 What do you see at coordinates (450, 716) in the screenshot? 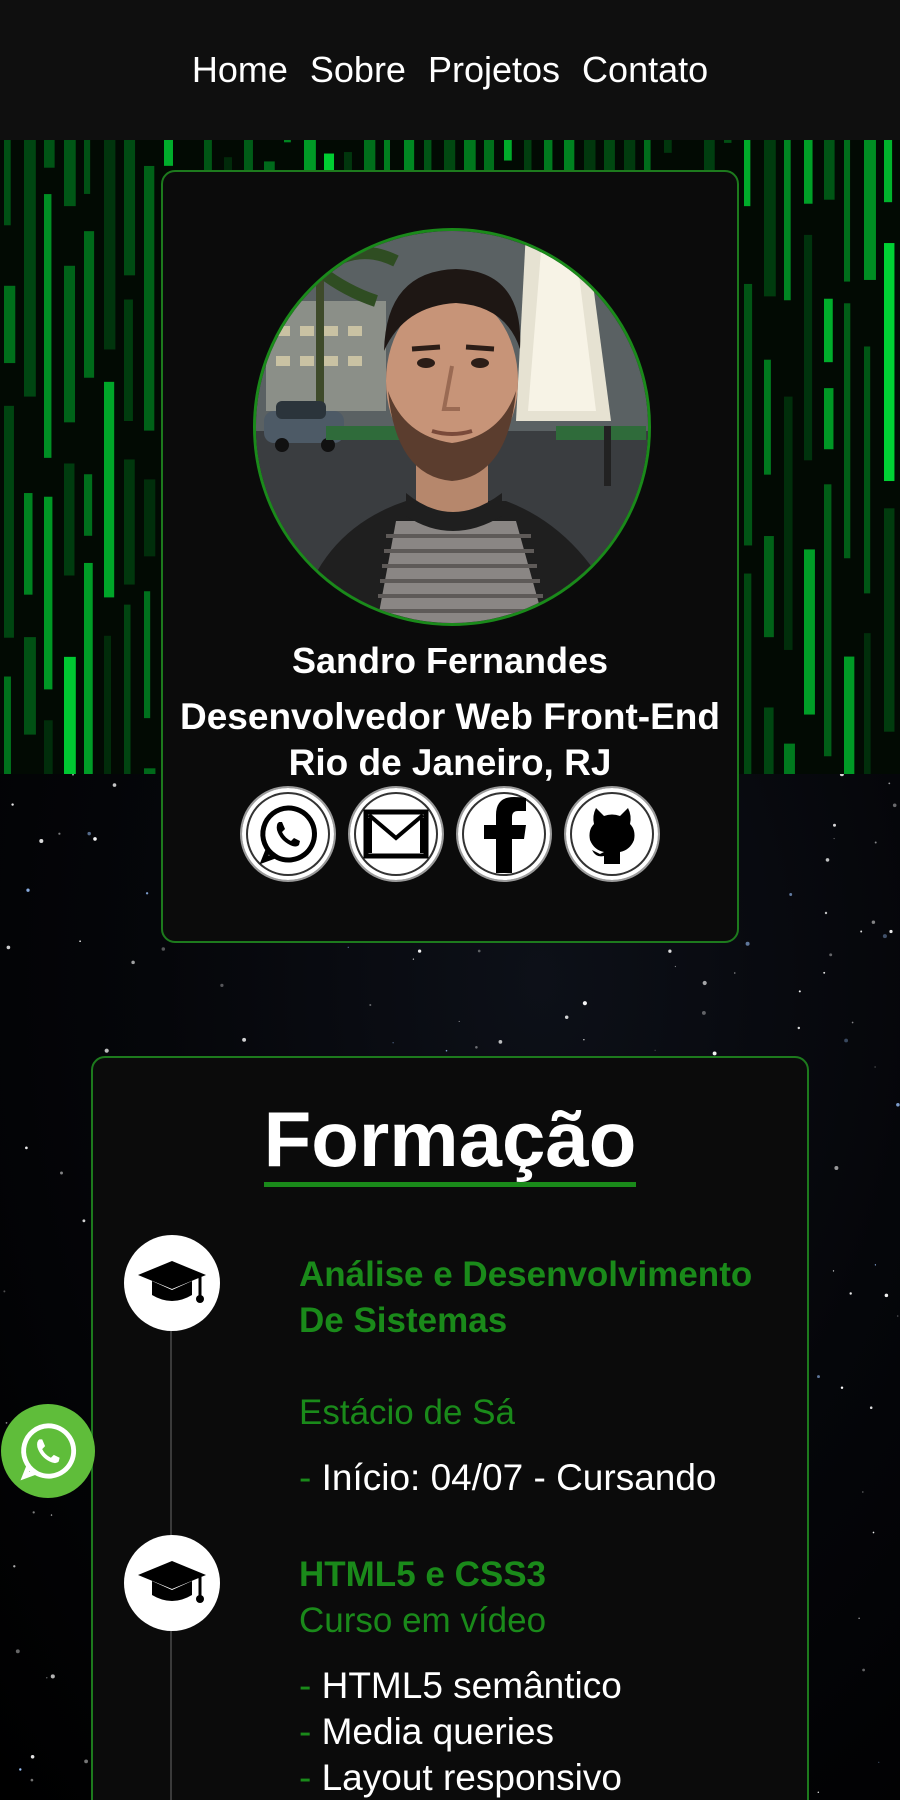
I see `profile-role: Desenvolvedor Web Front-End` at bounding box center [450, 716].